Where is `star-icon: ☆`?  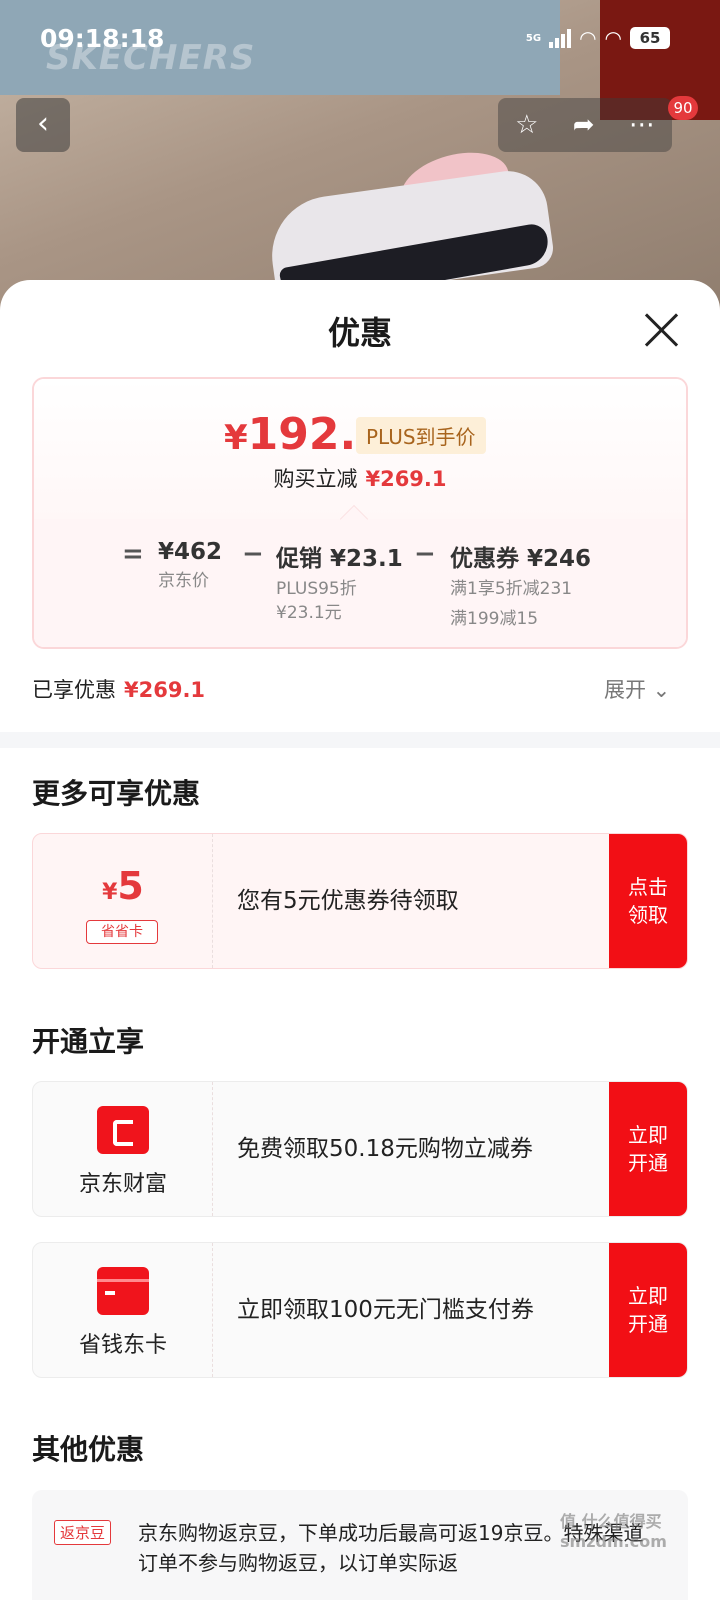
star-icon: ☆ is located at coordinates (526, 125).